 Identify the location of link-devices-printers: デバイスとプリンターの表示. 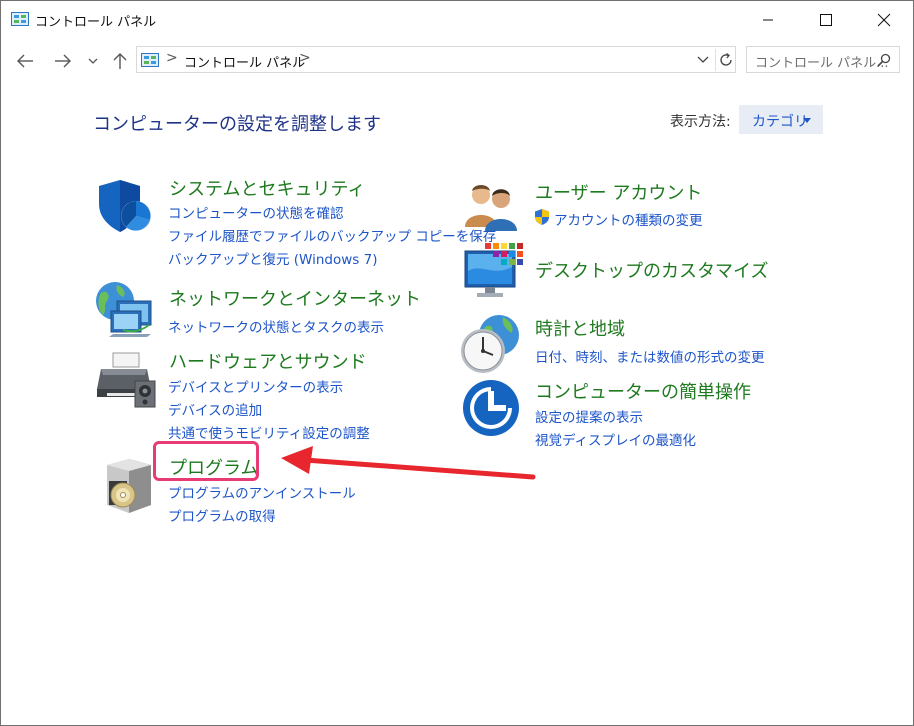
(255, 386).